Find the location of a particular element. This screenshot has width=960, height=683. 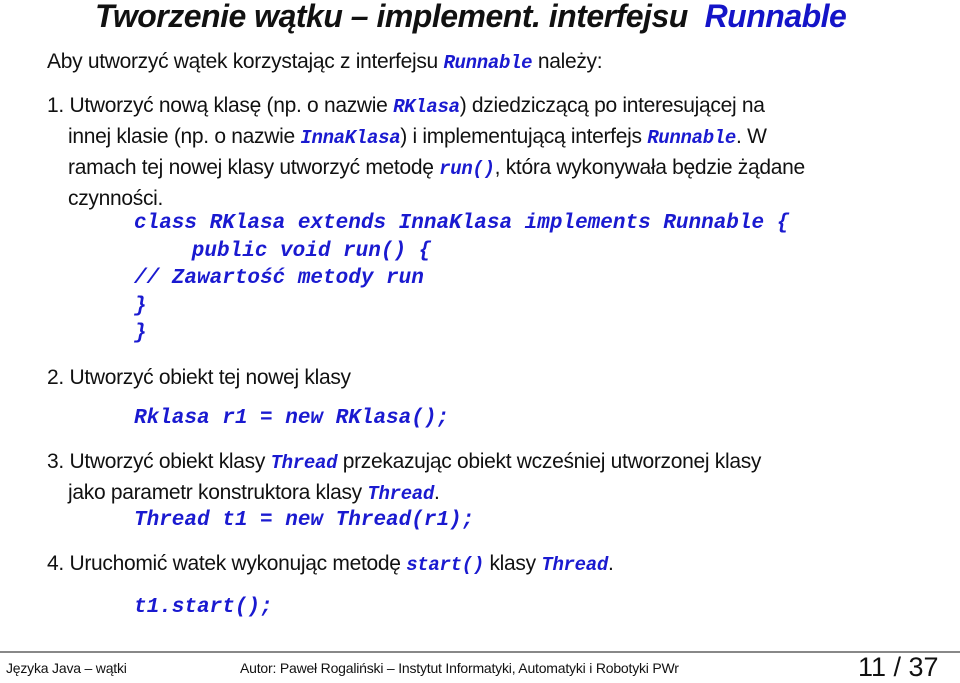

text: klasy is located at coordinates (512, 563).